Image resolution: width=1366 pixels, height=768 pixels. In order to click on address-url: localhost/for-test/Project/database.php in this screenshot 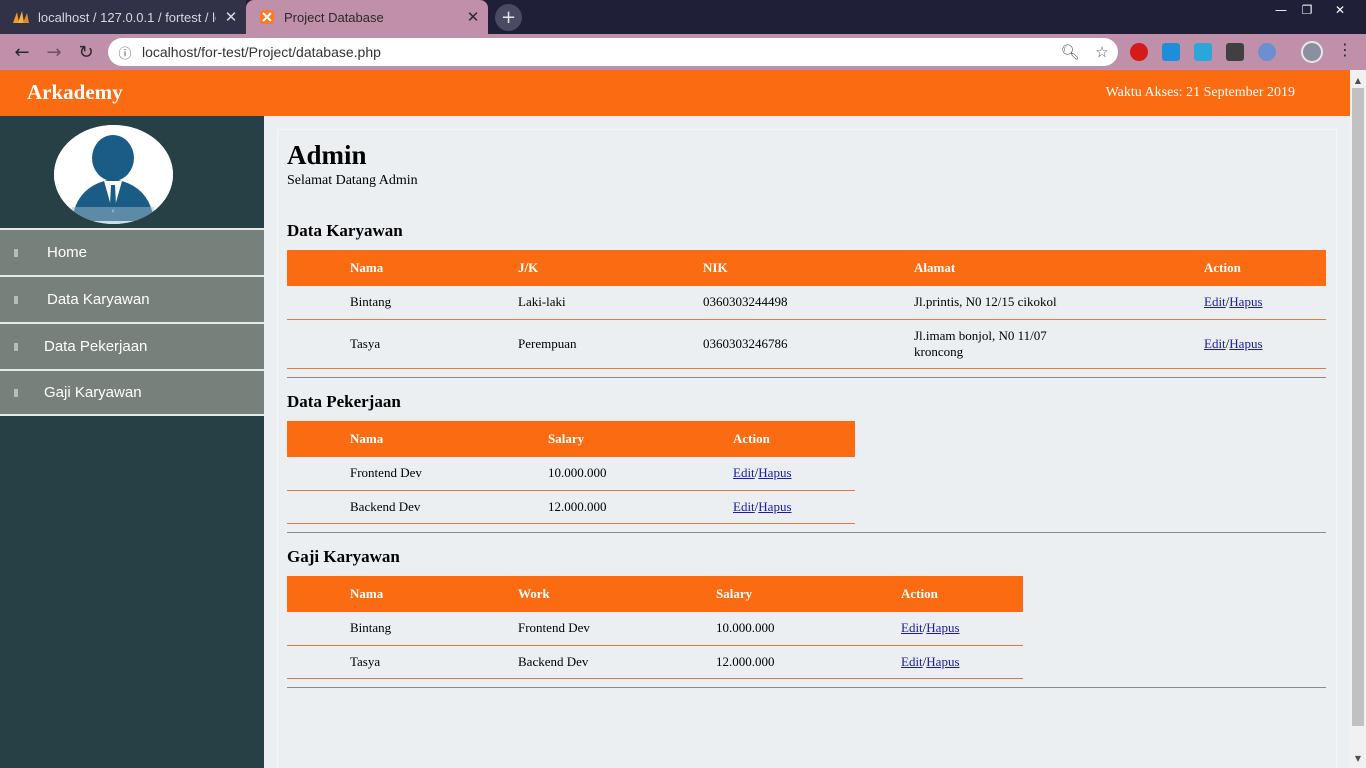, I will do `click(598, 52)`.